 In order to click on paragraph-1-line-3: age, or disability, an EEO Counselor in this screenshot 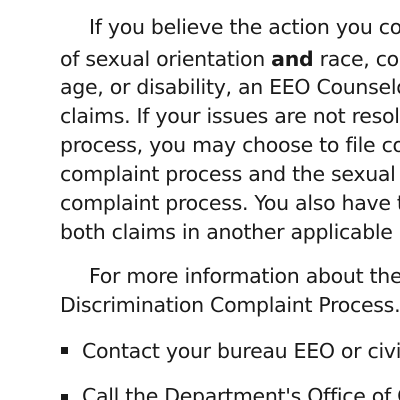, I will do `click(230, 87)`.